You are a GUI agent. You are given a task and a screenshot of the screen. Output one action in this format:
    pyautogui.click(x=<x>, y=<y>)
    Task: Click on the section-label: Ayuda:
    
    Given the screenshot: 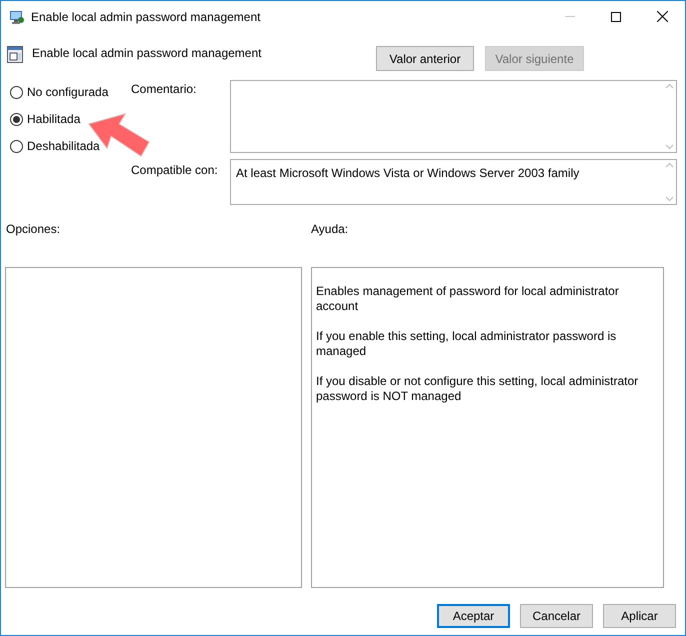 What is the action you would take?
    pyautogui.click(x=329, y=229)
    